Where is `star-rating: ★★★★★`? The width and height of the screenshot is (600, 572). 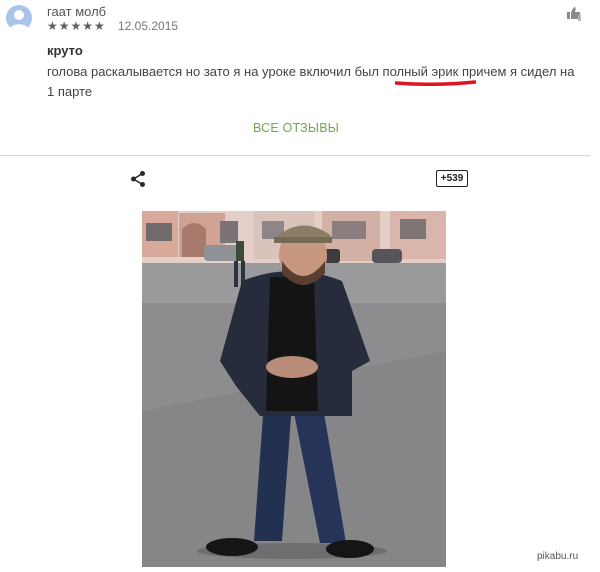 star-rating: ★★★★★ is located at coordinates (76, 26).